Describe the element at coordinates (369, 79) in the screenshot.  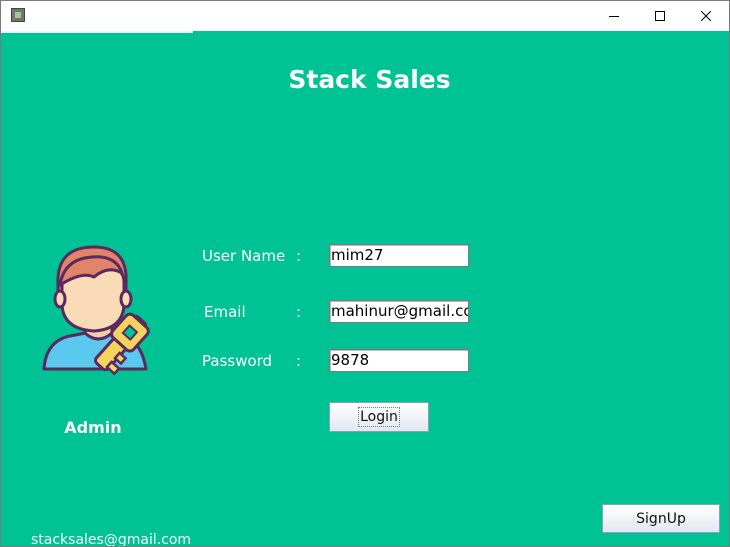
I see `app-title: Stack Sales` at that location.